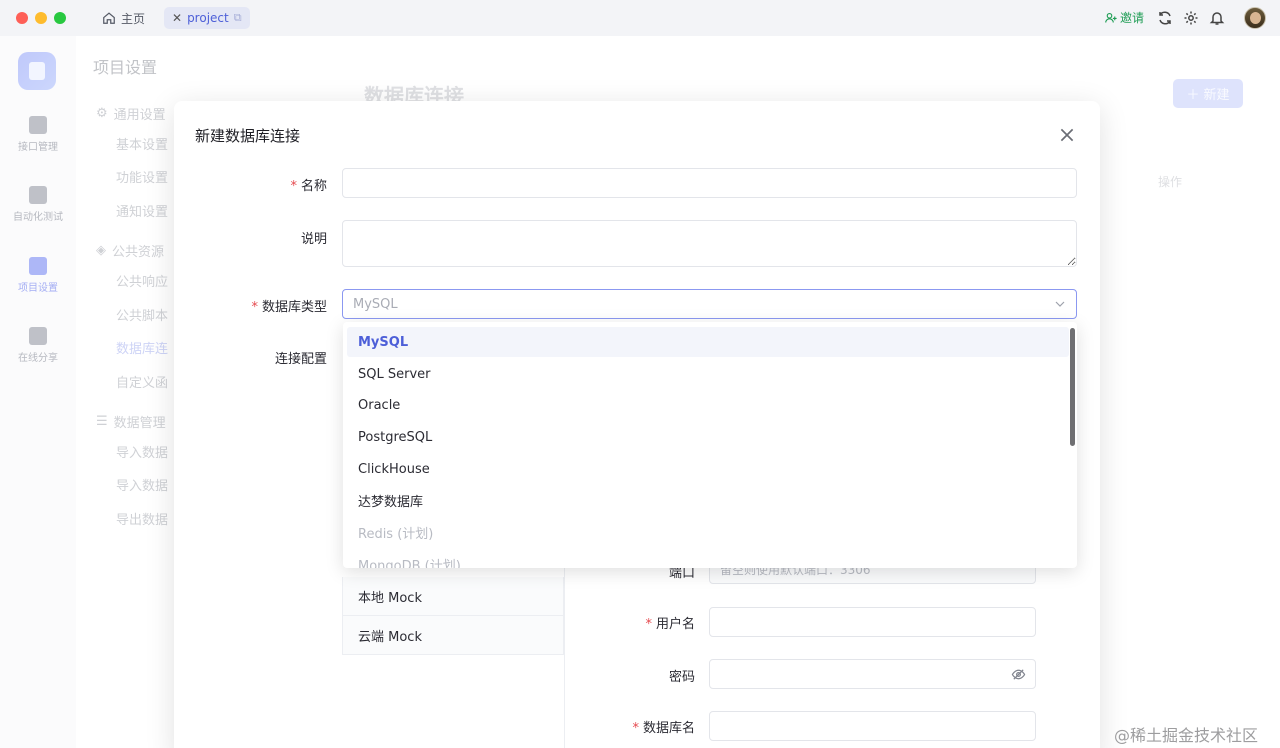  I want to click on eye-off-icon, so click(1018, 674).